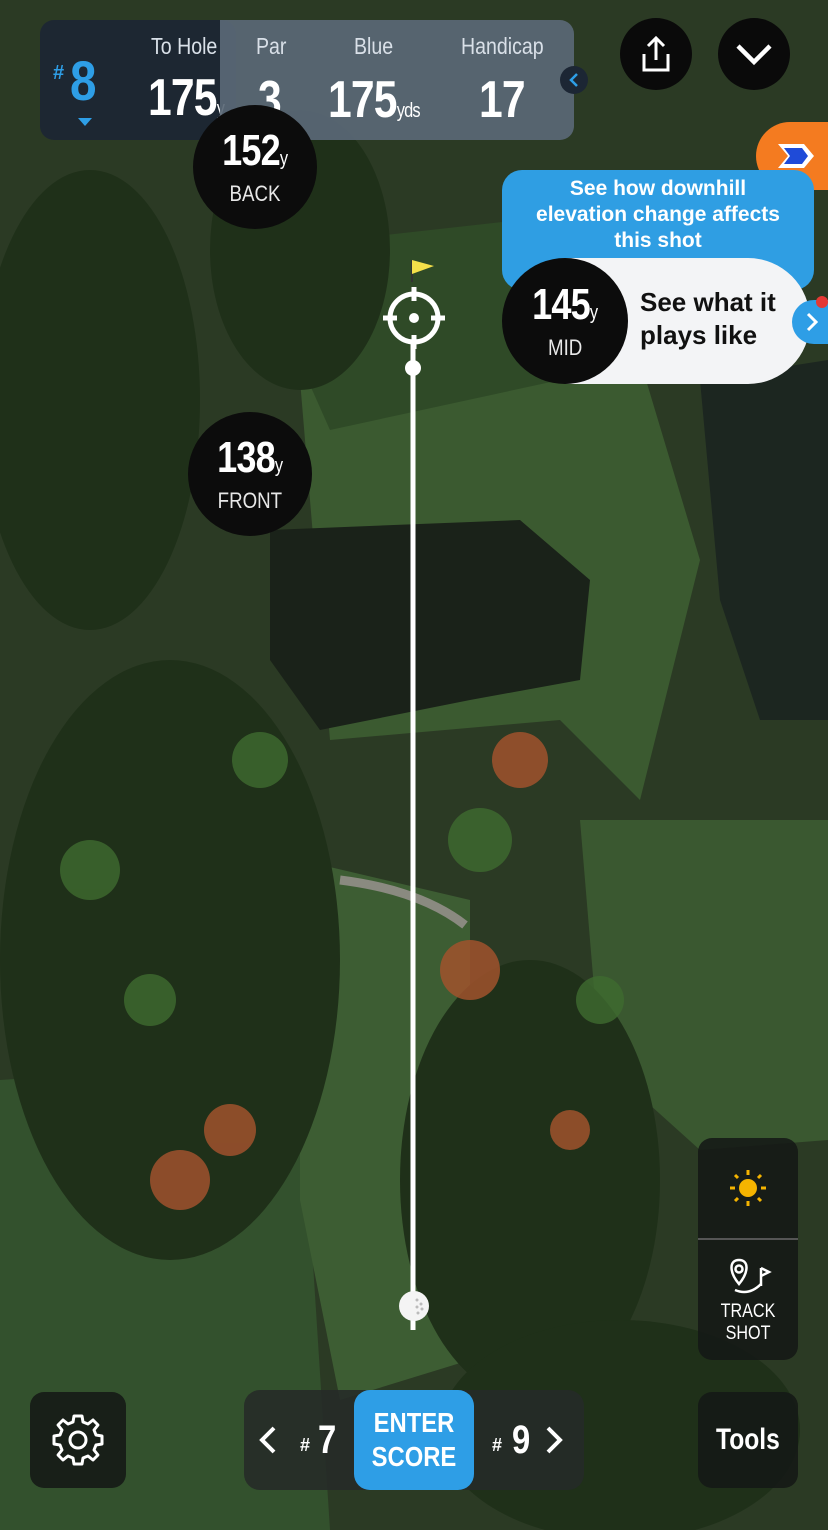 The width and height of the screenshot is (828, 1530). What do you see at coordinates (250, 474) in the screenshot?
I see `front-distance-marker: 138y FRONT` at bounding box center [250, 474].